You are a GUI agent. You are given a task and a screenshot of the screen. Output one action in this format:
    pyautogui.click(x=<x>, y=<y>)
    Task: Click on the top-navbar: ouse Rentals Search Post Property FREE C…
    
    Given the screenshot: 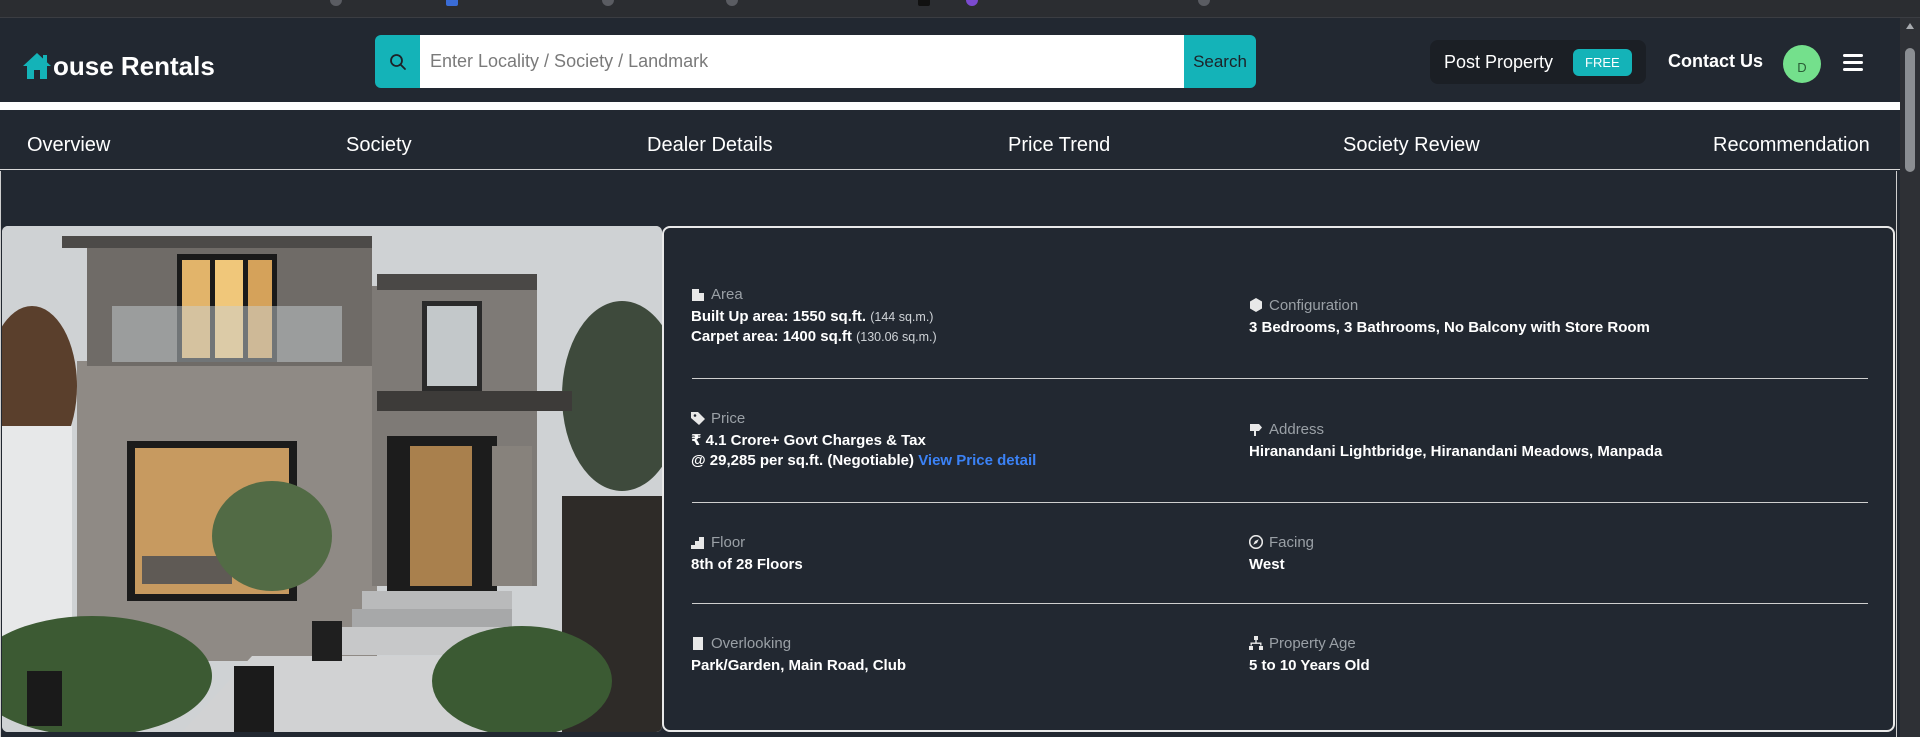 What is the action you would take?
    pyautogui.click(x=950, y=60)
    